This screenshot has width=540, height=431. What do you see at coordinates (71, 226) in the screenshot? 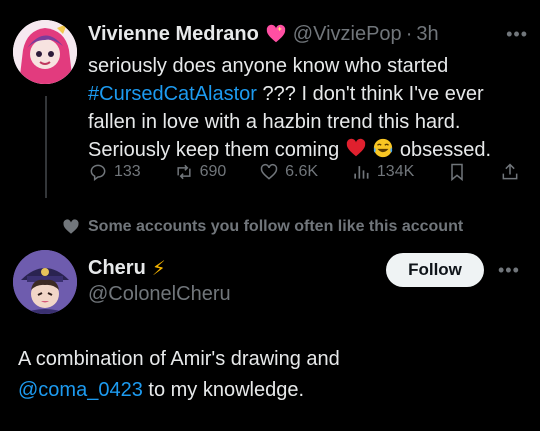
I see `heart-icon` at bounding box center [71, 226].